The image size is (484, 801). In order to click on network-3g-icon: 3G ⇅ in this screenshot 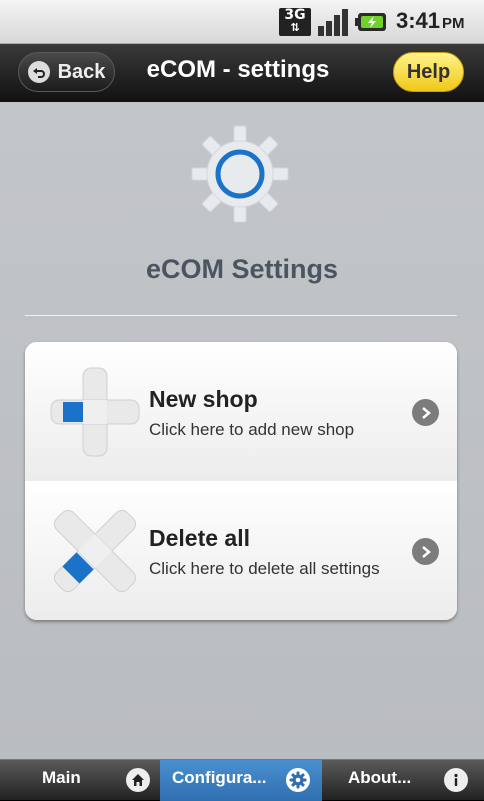, I will do `click(295, 22)`.